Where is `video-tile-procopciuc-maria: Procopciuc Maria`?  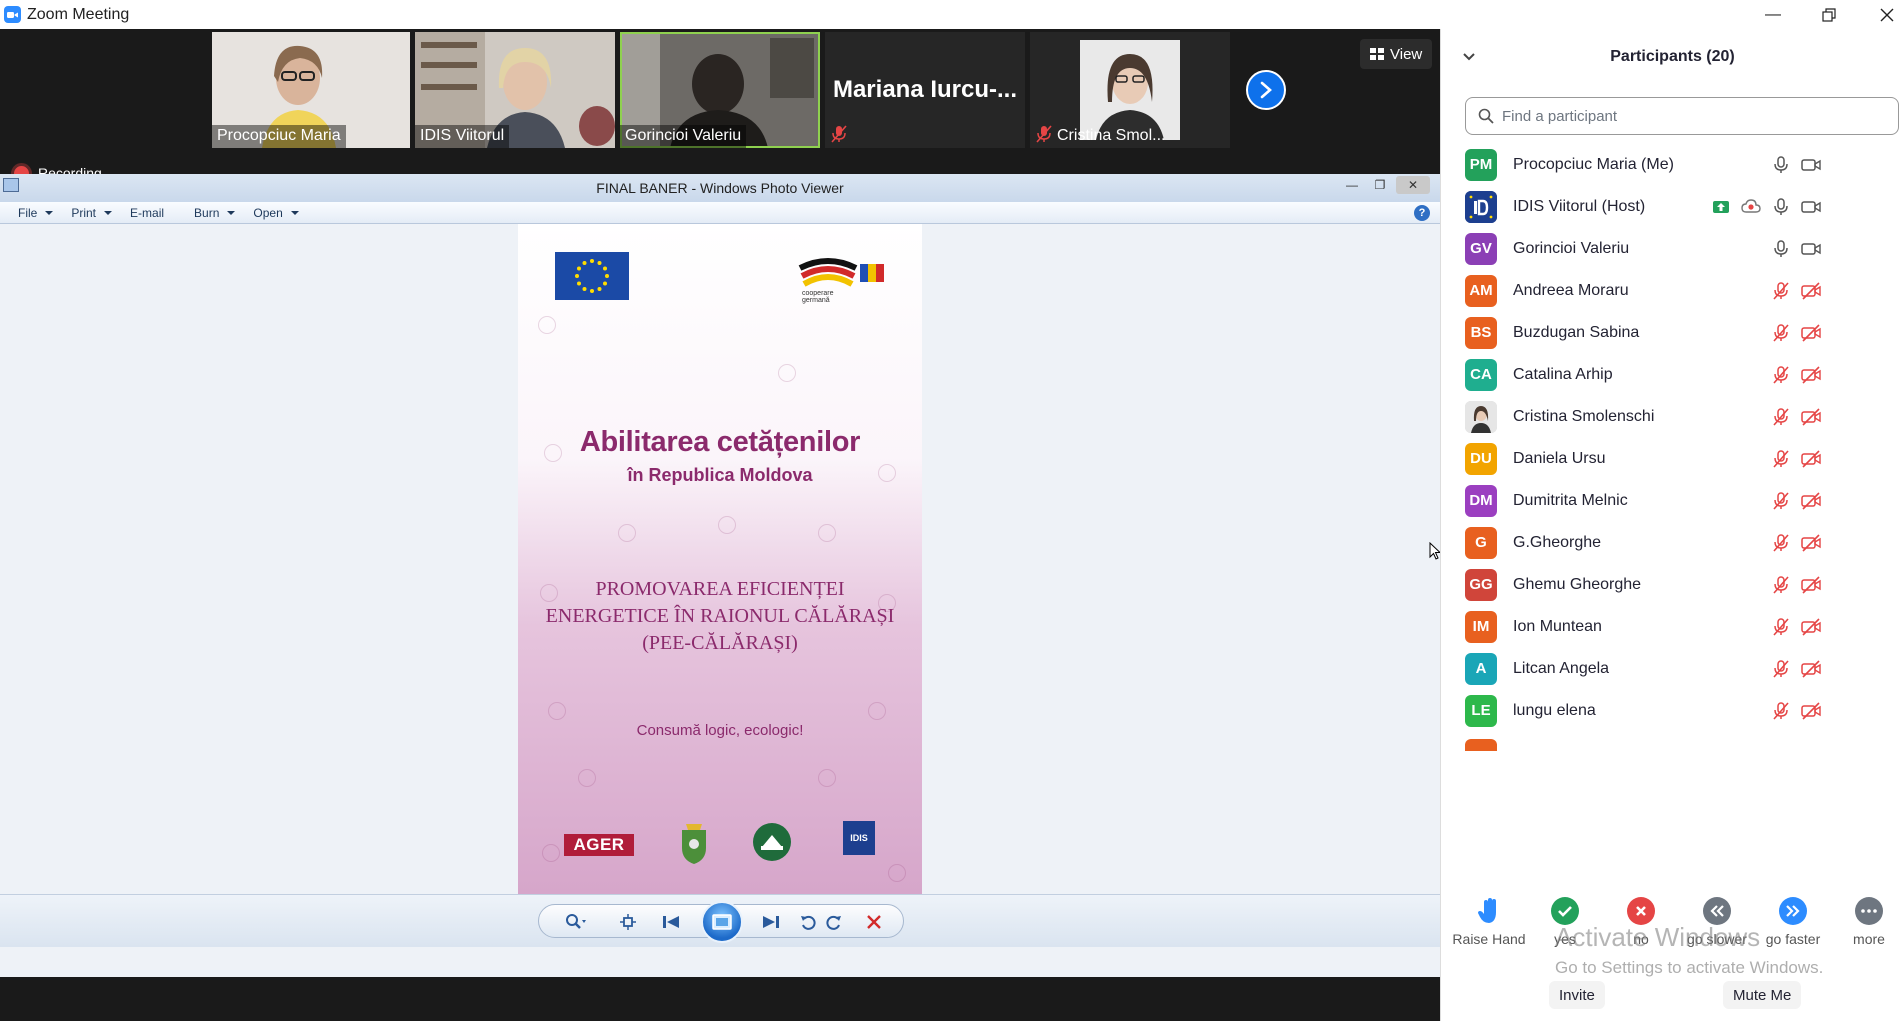 video-tile-procopciuc-maria: Procopciuc Maria is located at coordinates (311, 90).